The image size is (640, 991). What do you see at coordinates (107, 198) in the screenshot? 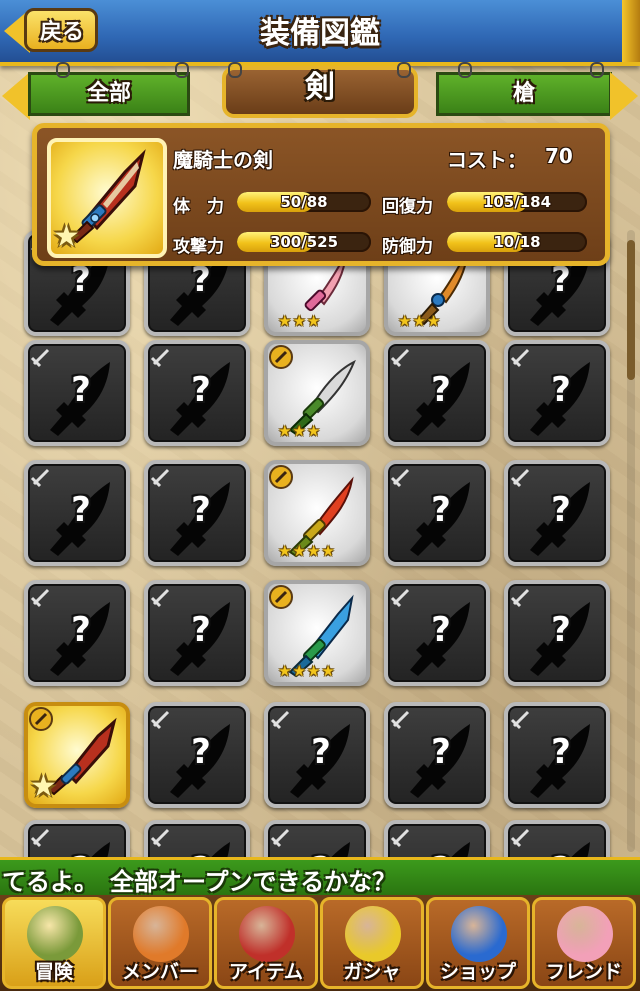
I see `item-detail-icon: ★` at bounding box center [107, 198].